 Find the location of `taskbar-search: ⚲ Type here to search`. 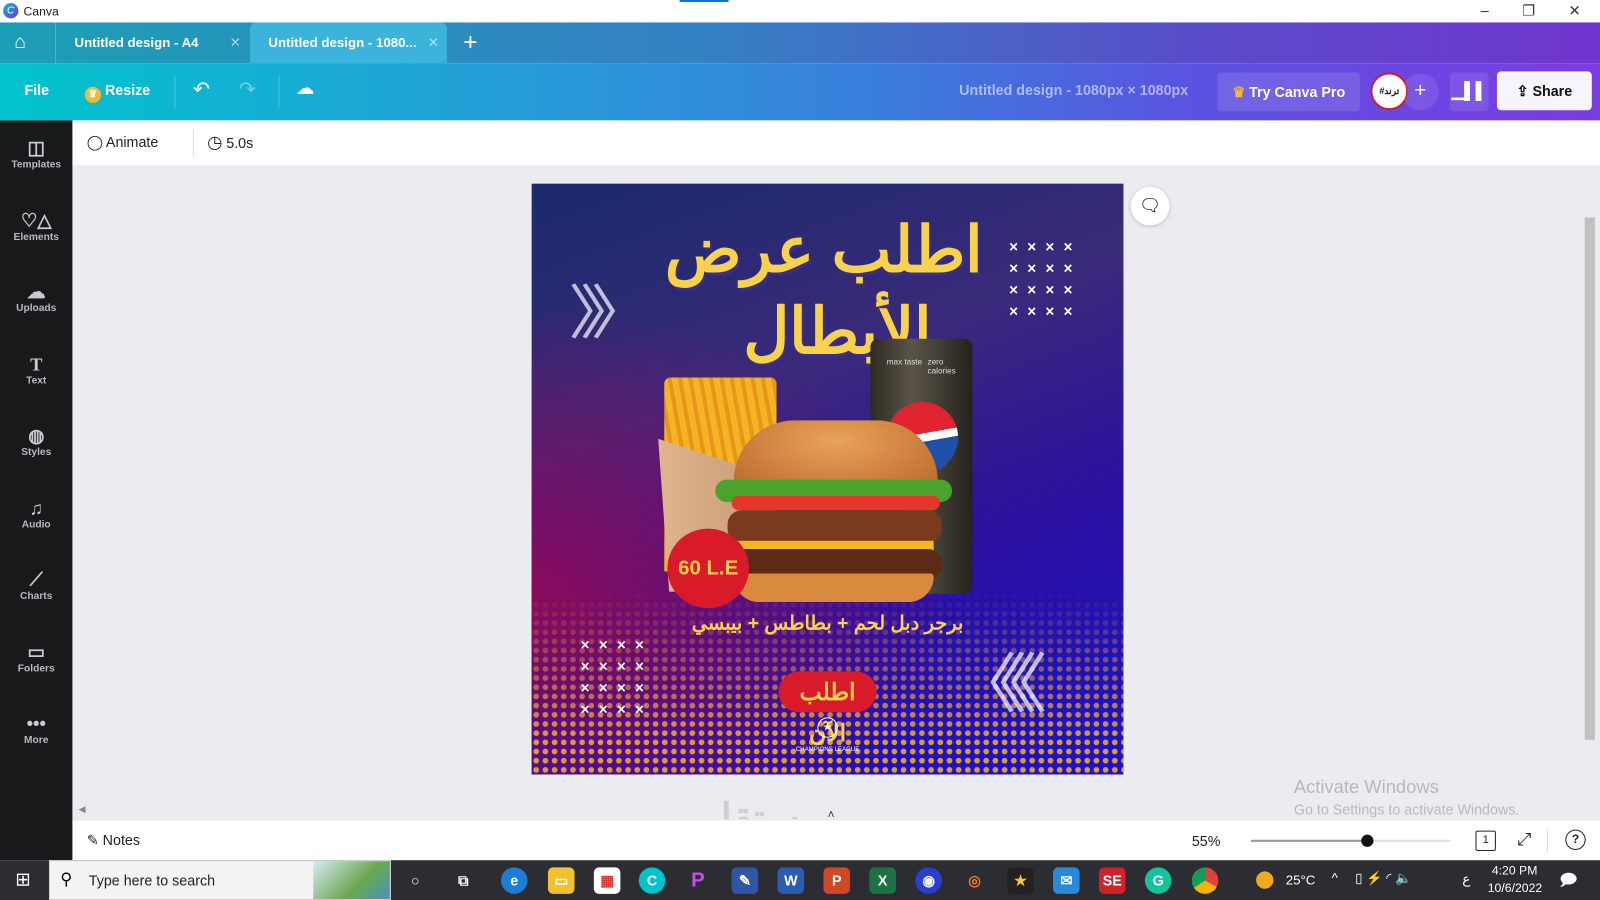

taskbar-search: ⚲ Type here to search is located at coordinates (219, 880).